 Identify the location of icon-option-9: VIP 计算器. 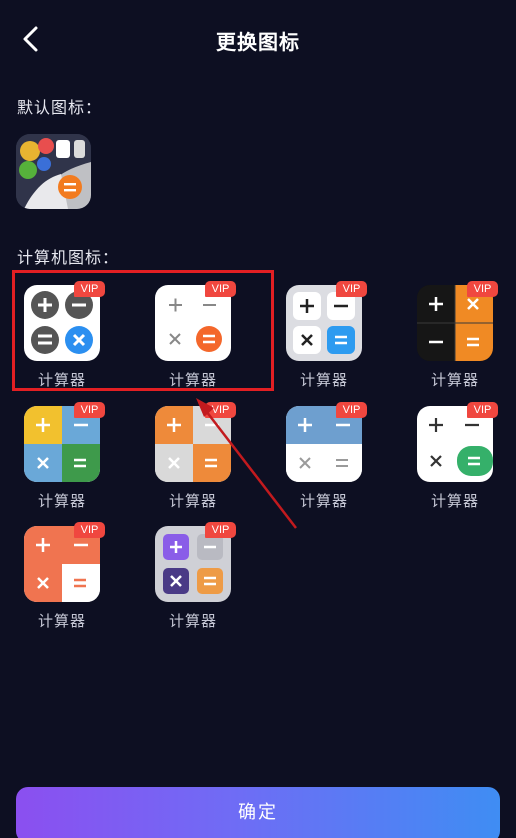
(74, 584).